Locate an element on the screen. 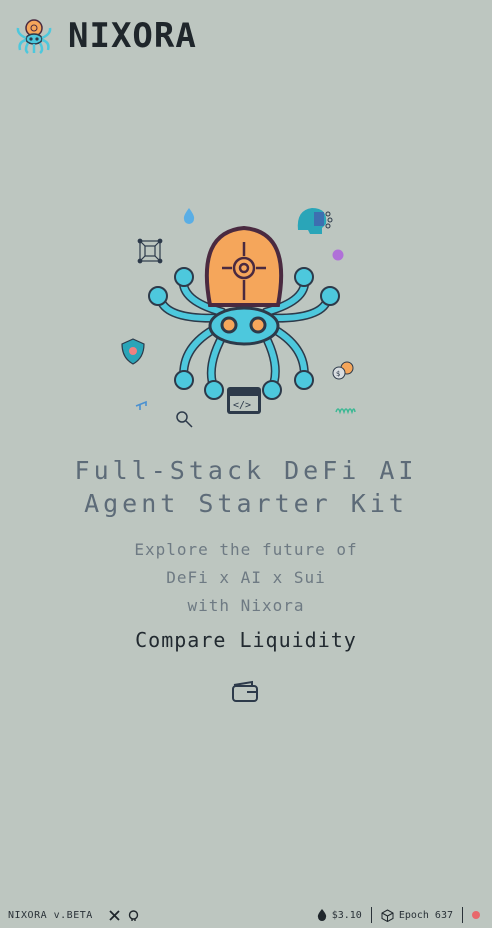 The height and width of the screenshot is (928, 492). wave-icon is located at coordinates (345, 411).